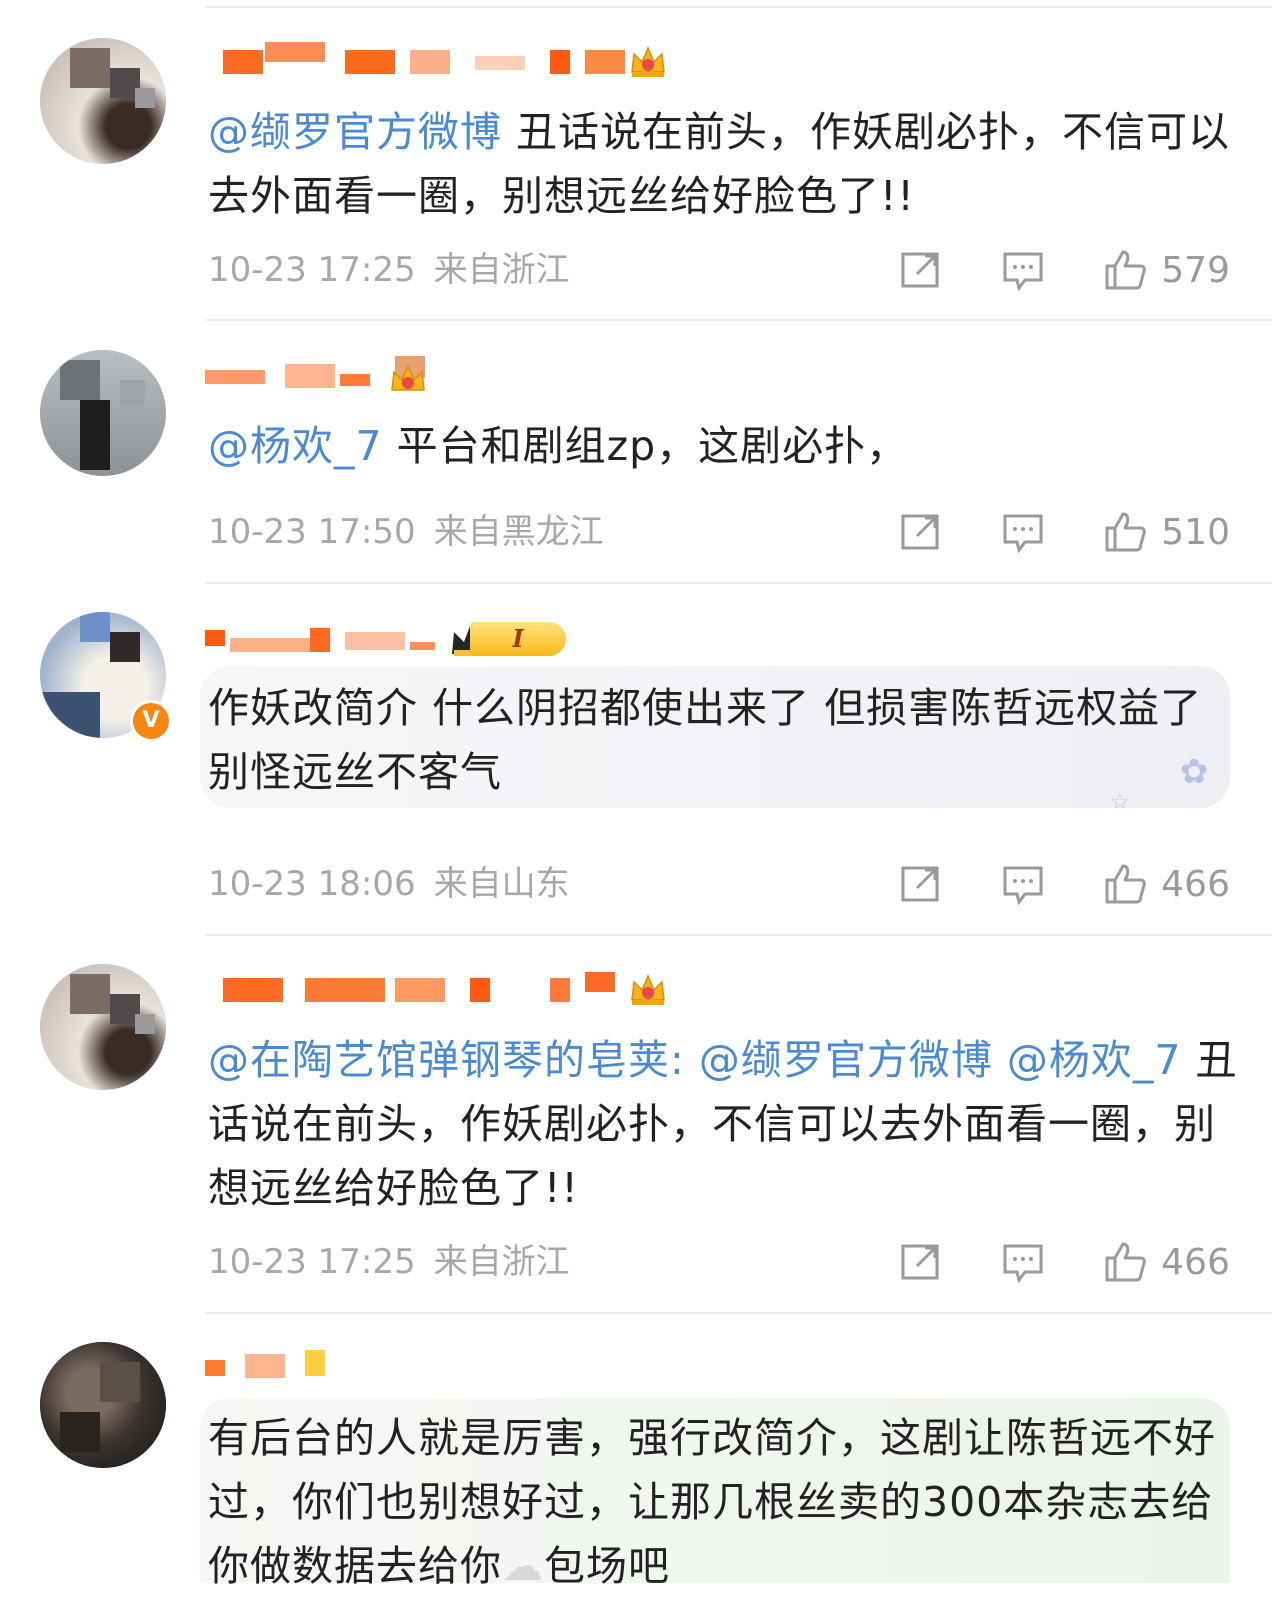  I want to click on region: 来自山东, so click(501, 884).